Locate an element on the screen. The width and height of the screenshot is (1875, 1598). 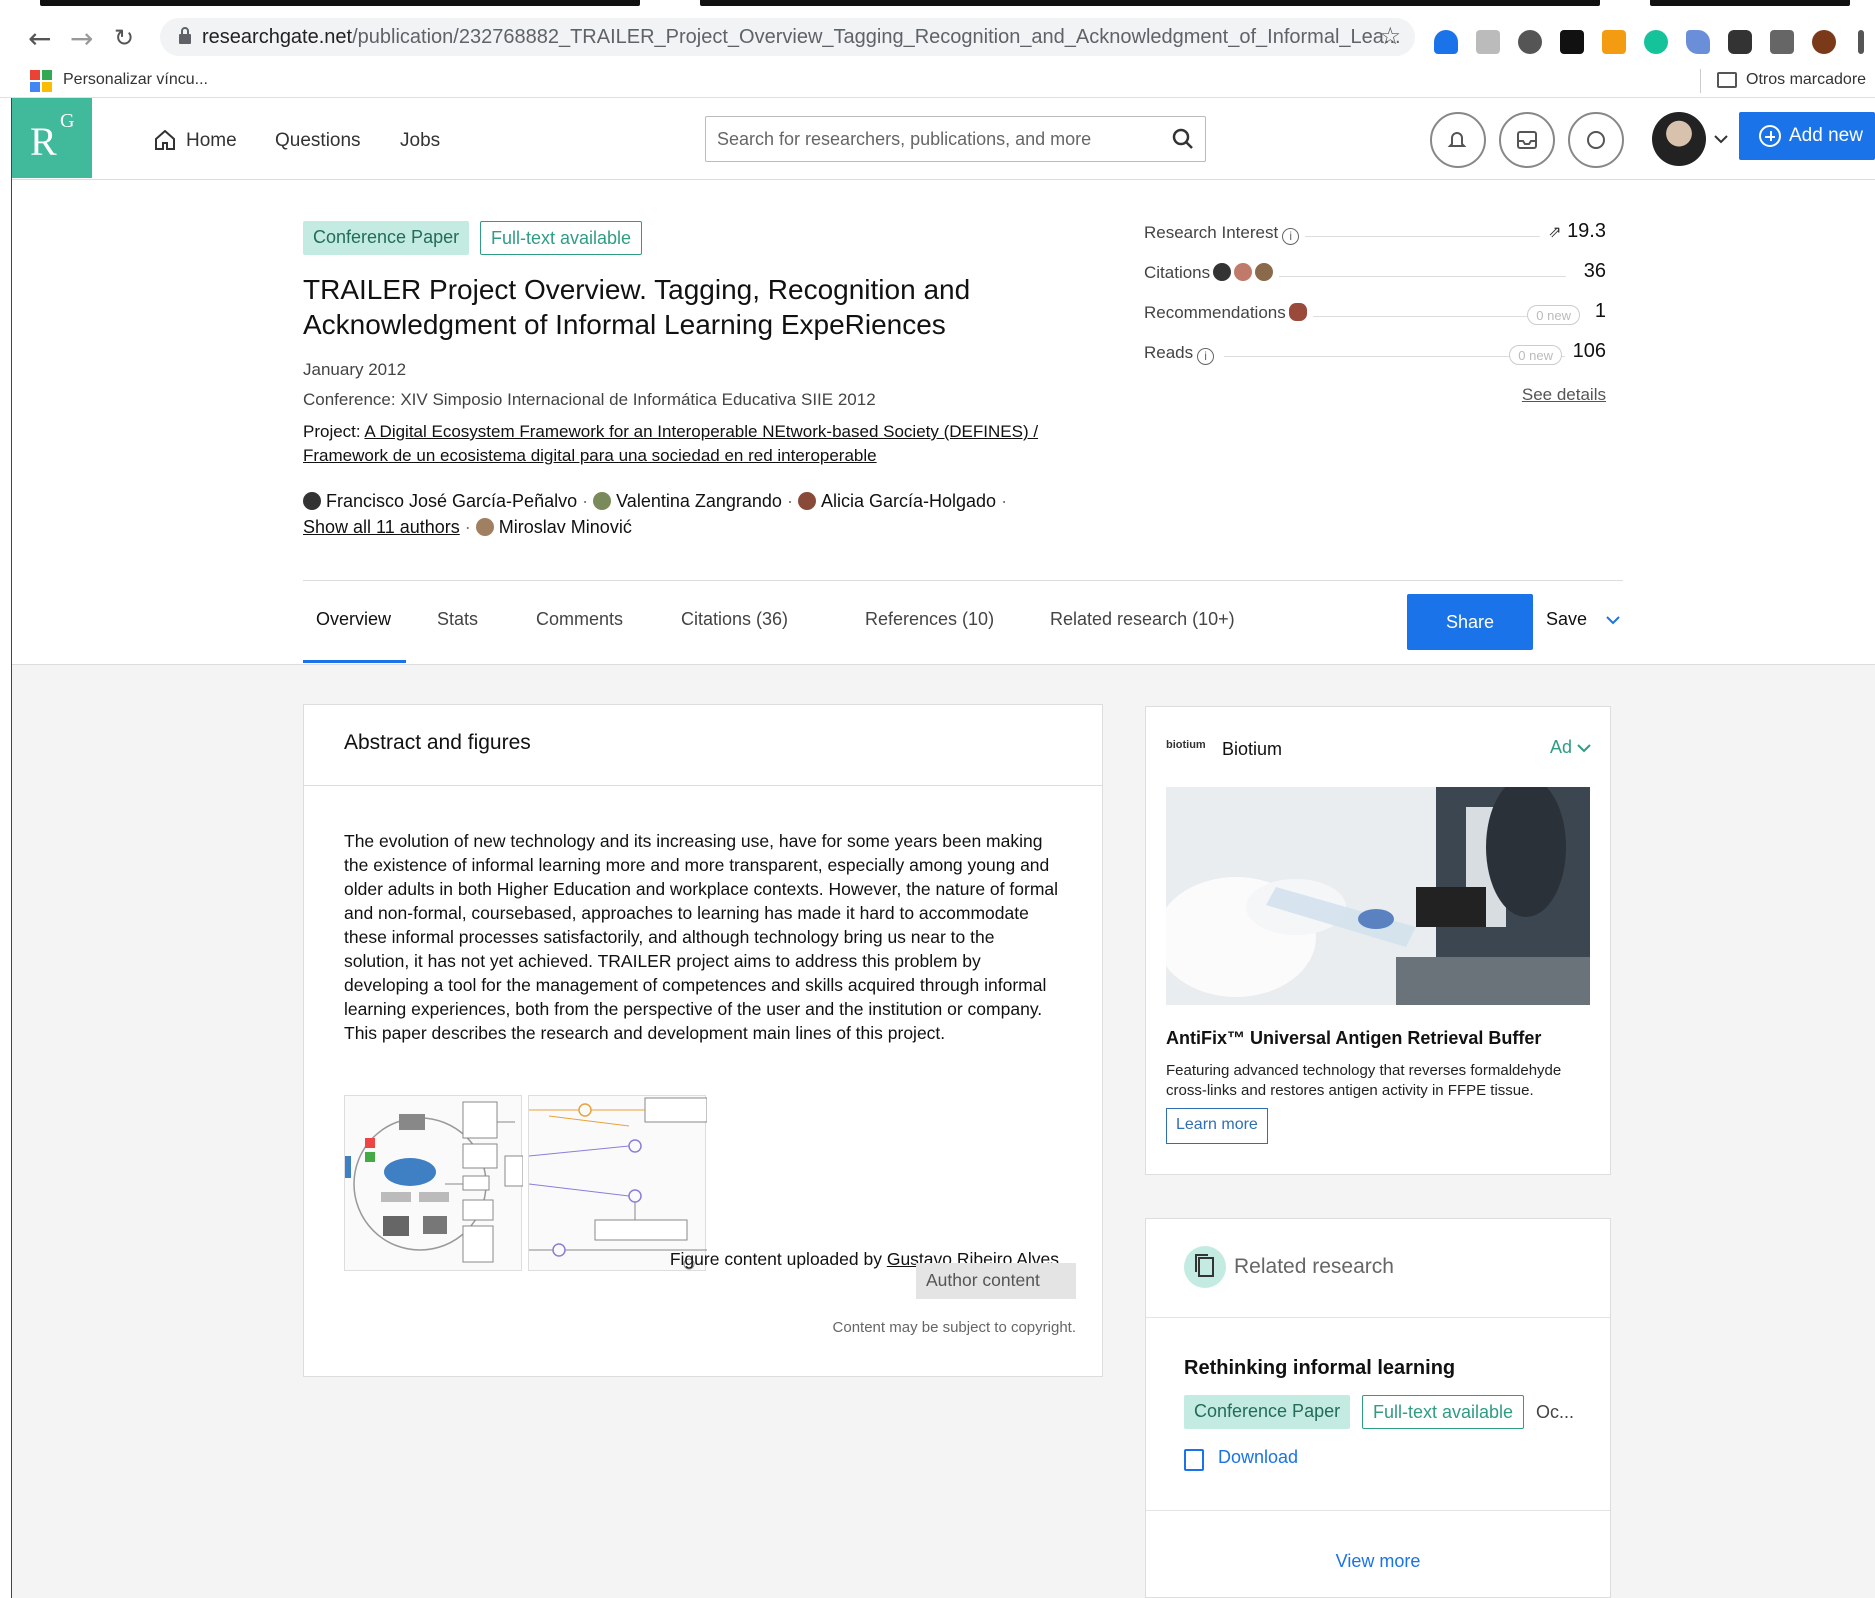
bell-icon is located at coordinates (1457, 139).